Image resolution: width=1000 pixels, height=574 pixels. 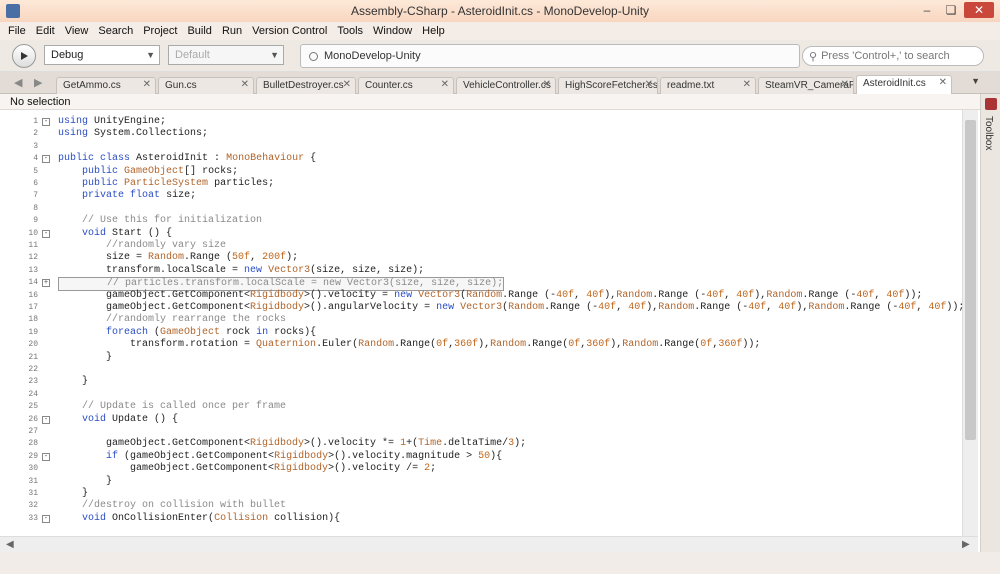 What do you see at coordinates (77, 31) in the screenshot?
I see `menu-view: View` at bounding box center [77, 31].